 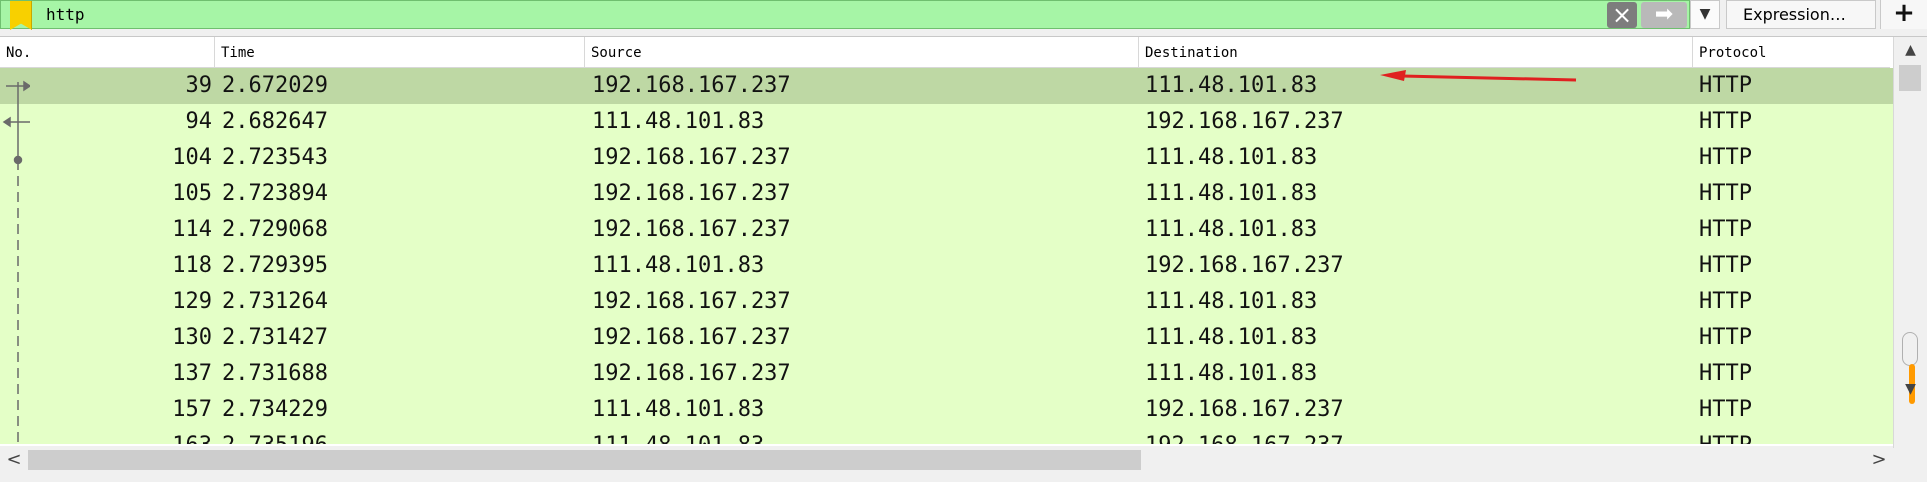 What do you see at coordinates (275, 301) in the screenshot?
I see `packet-time: 2.731264` at bounding box center [275, 301].